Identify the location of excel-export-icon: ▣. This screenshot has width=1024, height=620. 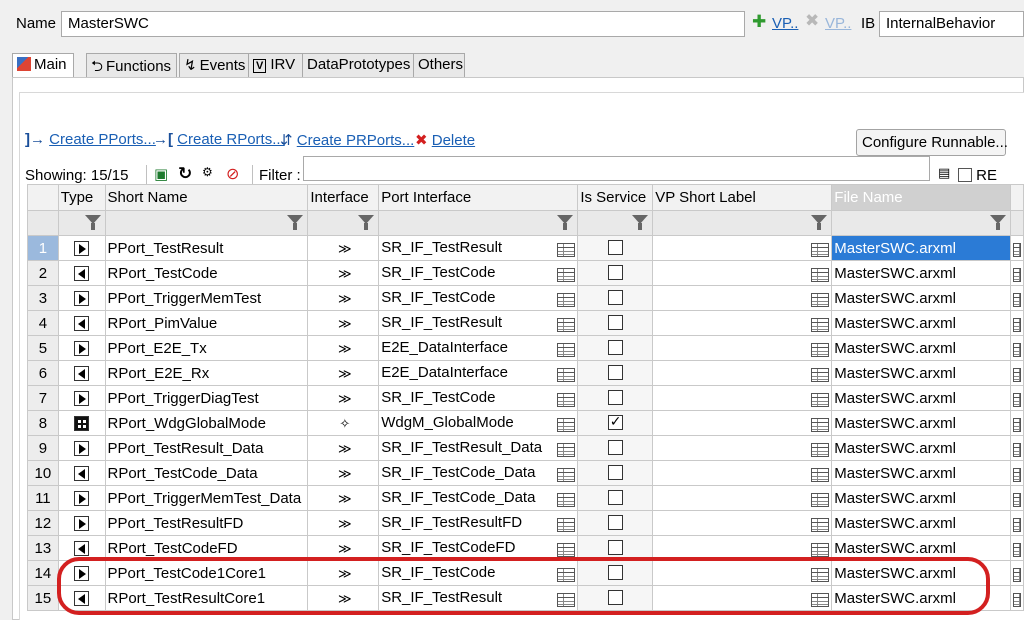
(161, 174).